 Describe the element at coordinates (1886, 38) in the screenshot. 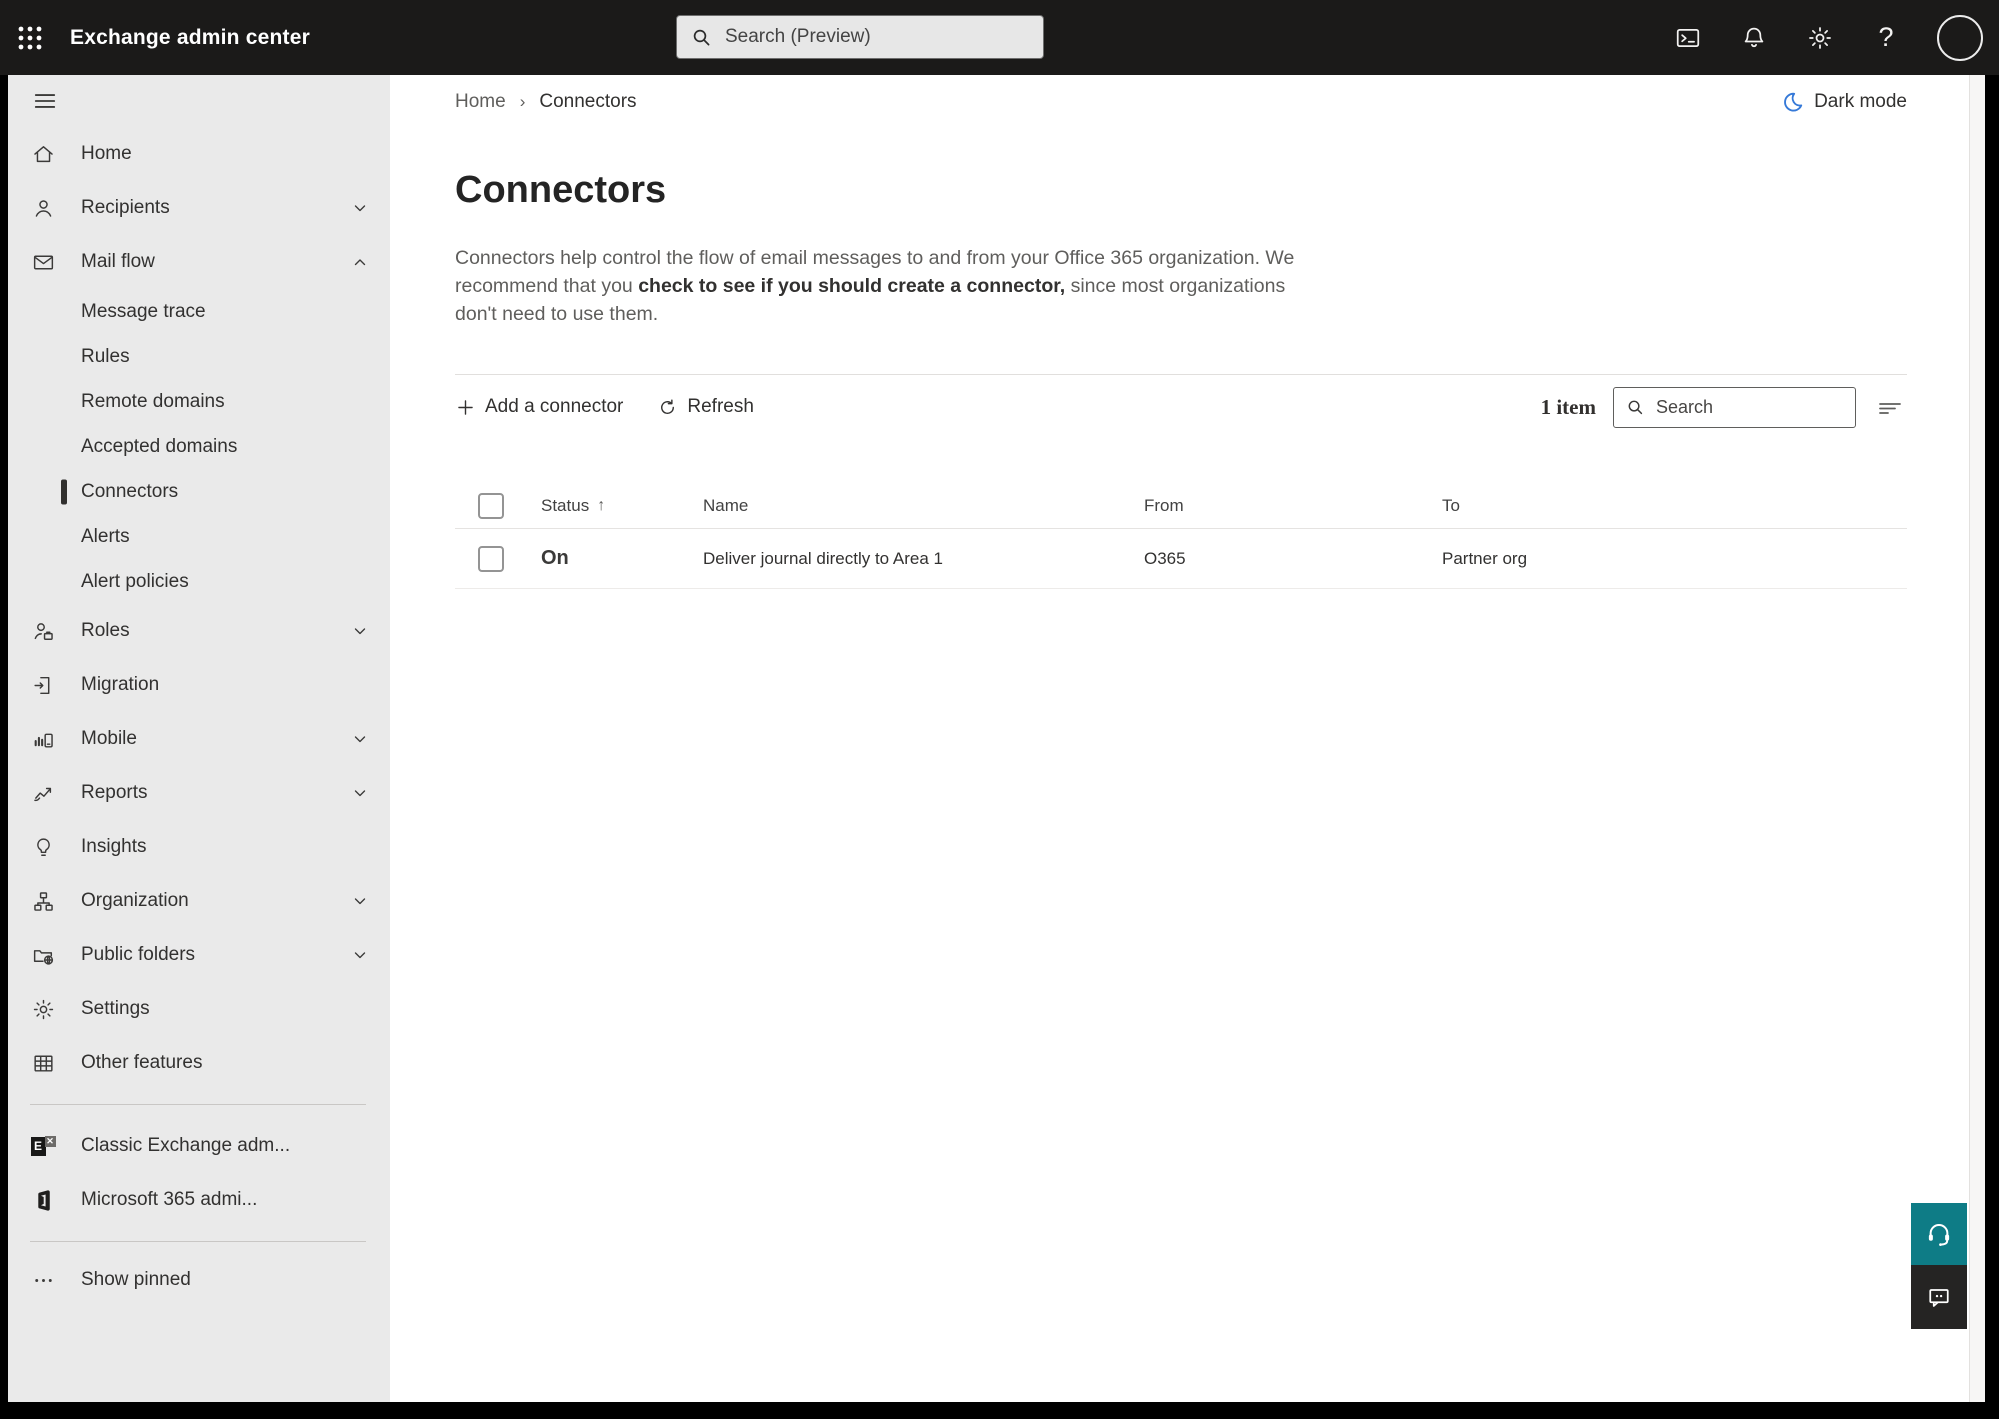

I see `help-icon: ?` at that location.